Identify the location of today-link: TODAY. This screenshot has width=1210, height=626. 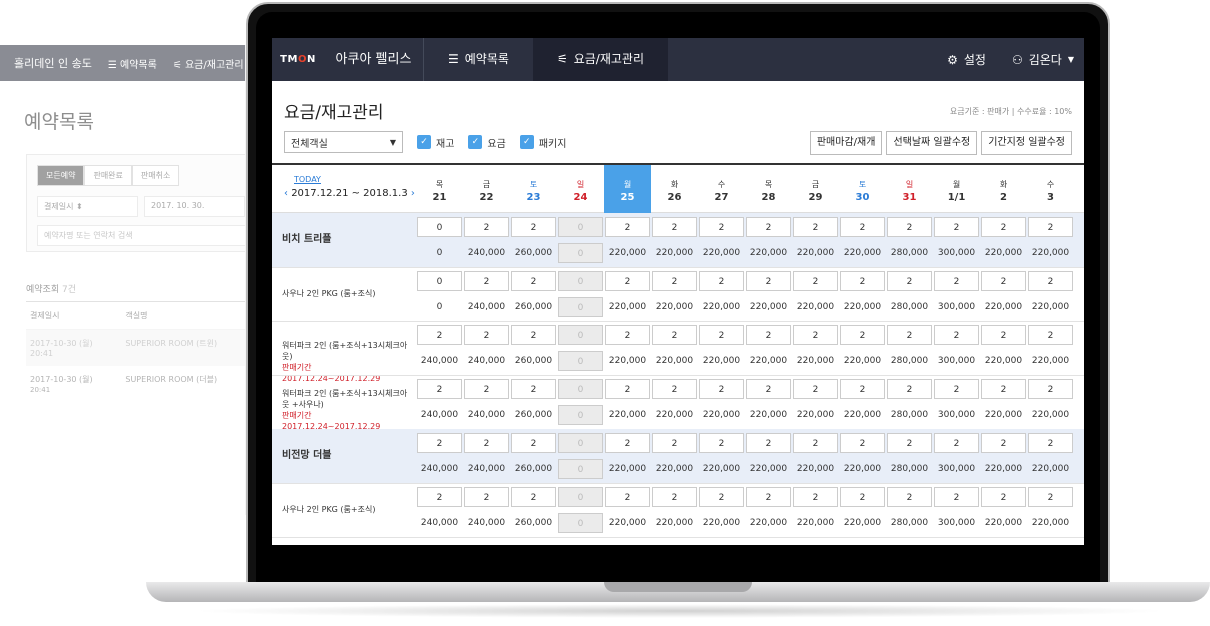
(307, 179).